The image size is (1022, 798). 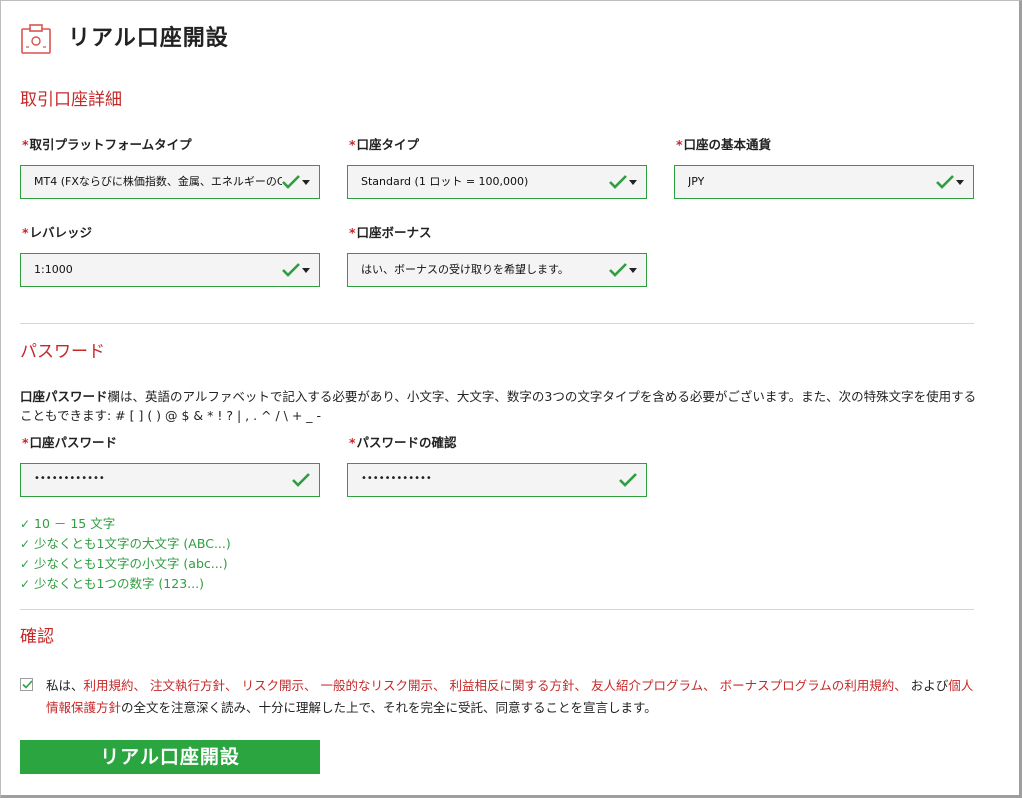 What do you see at coordinates (148, 38) in the screenshot?
I see `page-title: リアル口座開設` at bounding box center [148, 38].